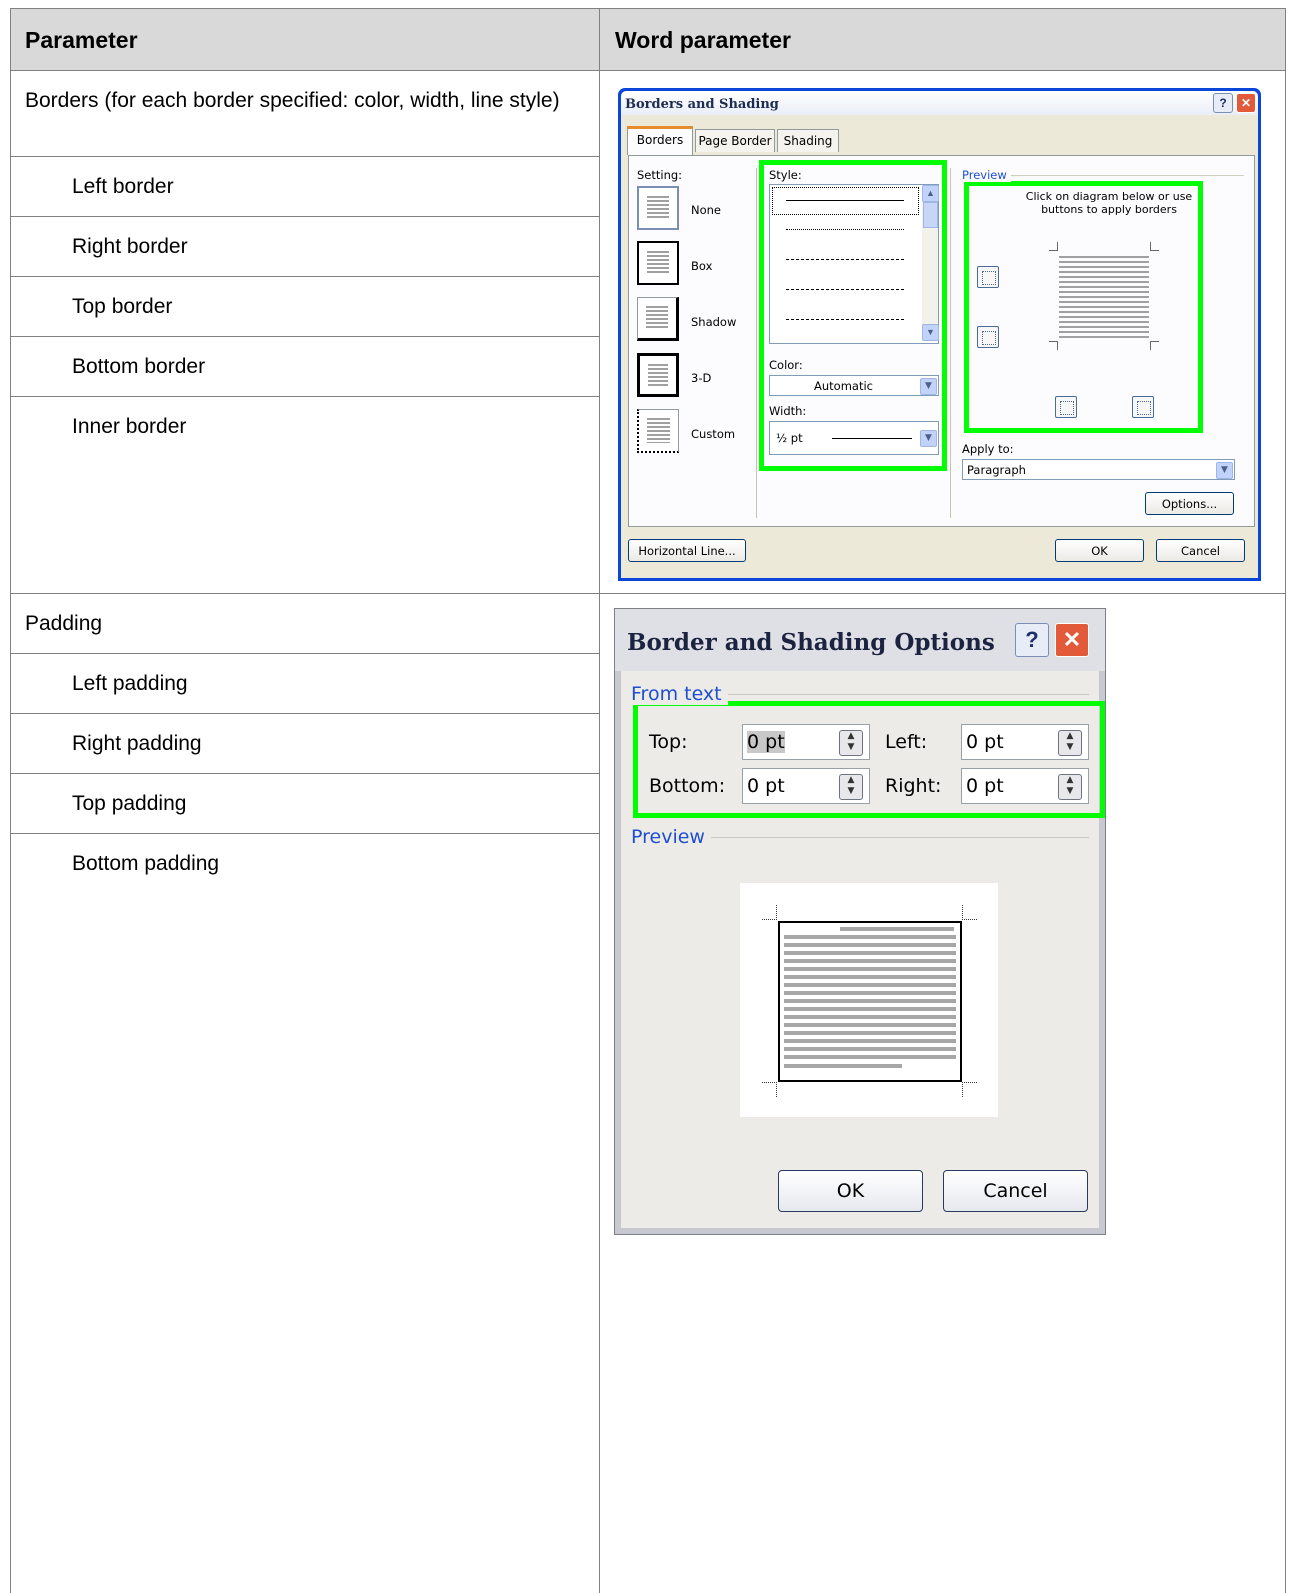  Describe the element at coordinates (658, 375) in the screenshot. I see `setting-3d-icon` at that location.